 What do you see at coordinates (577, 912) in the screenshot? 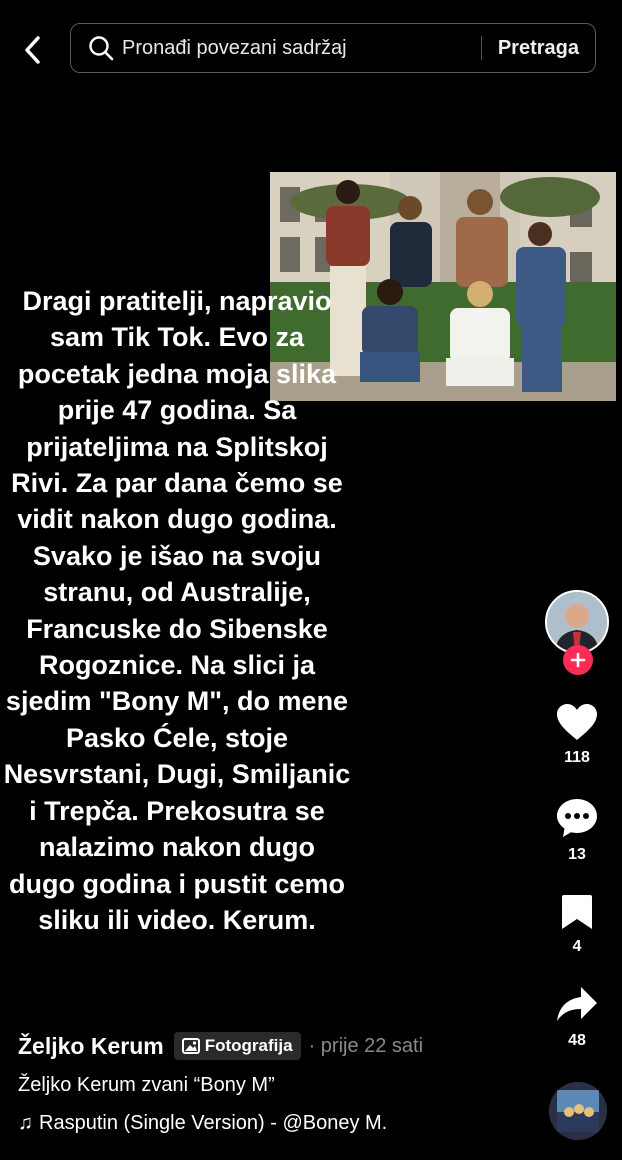
I see `bookmark-icon` at bounding box center [577, 912].